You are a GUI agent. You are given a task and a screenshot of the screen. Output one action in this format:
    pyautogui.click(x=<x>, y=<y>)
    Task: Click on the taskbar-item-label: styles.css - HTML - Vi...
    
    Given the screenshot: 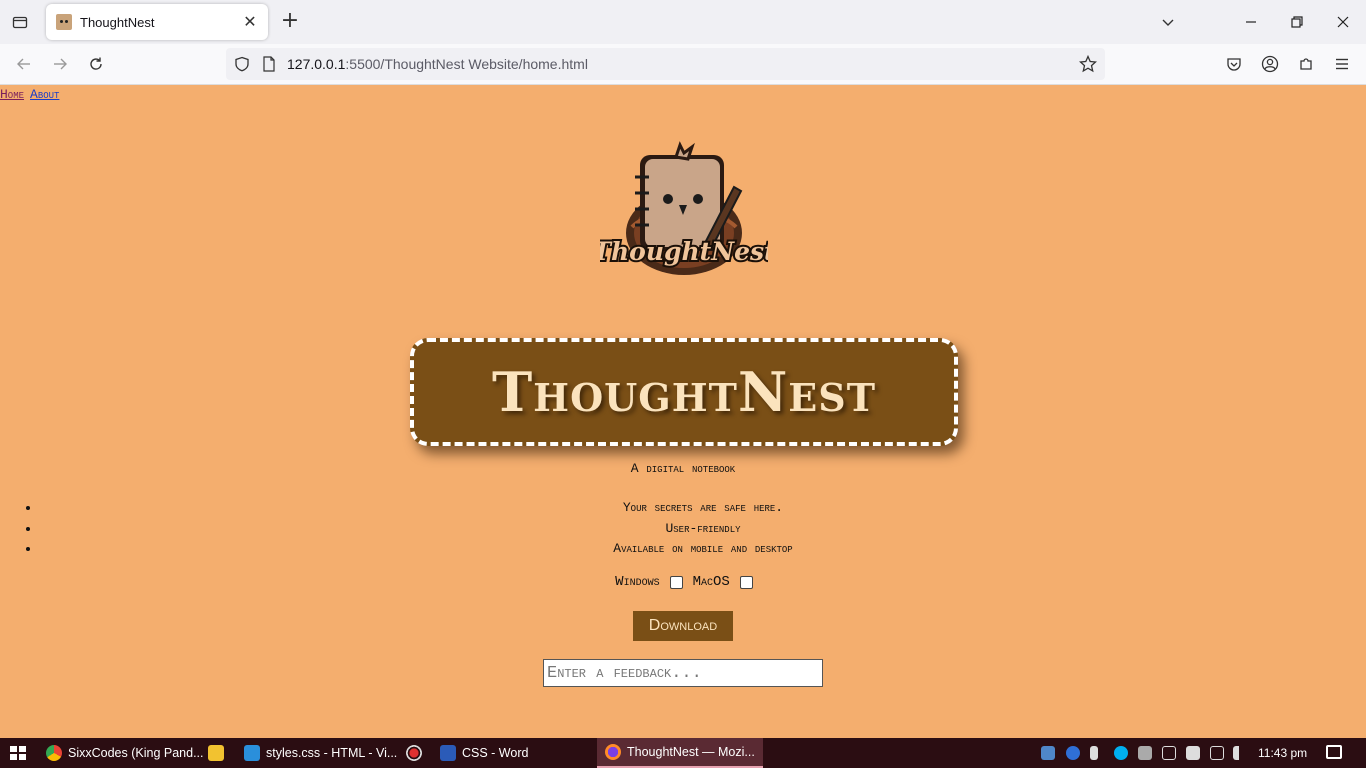 What is the action you would take?
    pyautogui.click(x=332, y=753)
    